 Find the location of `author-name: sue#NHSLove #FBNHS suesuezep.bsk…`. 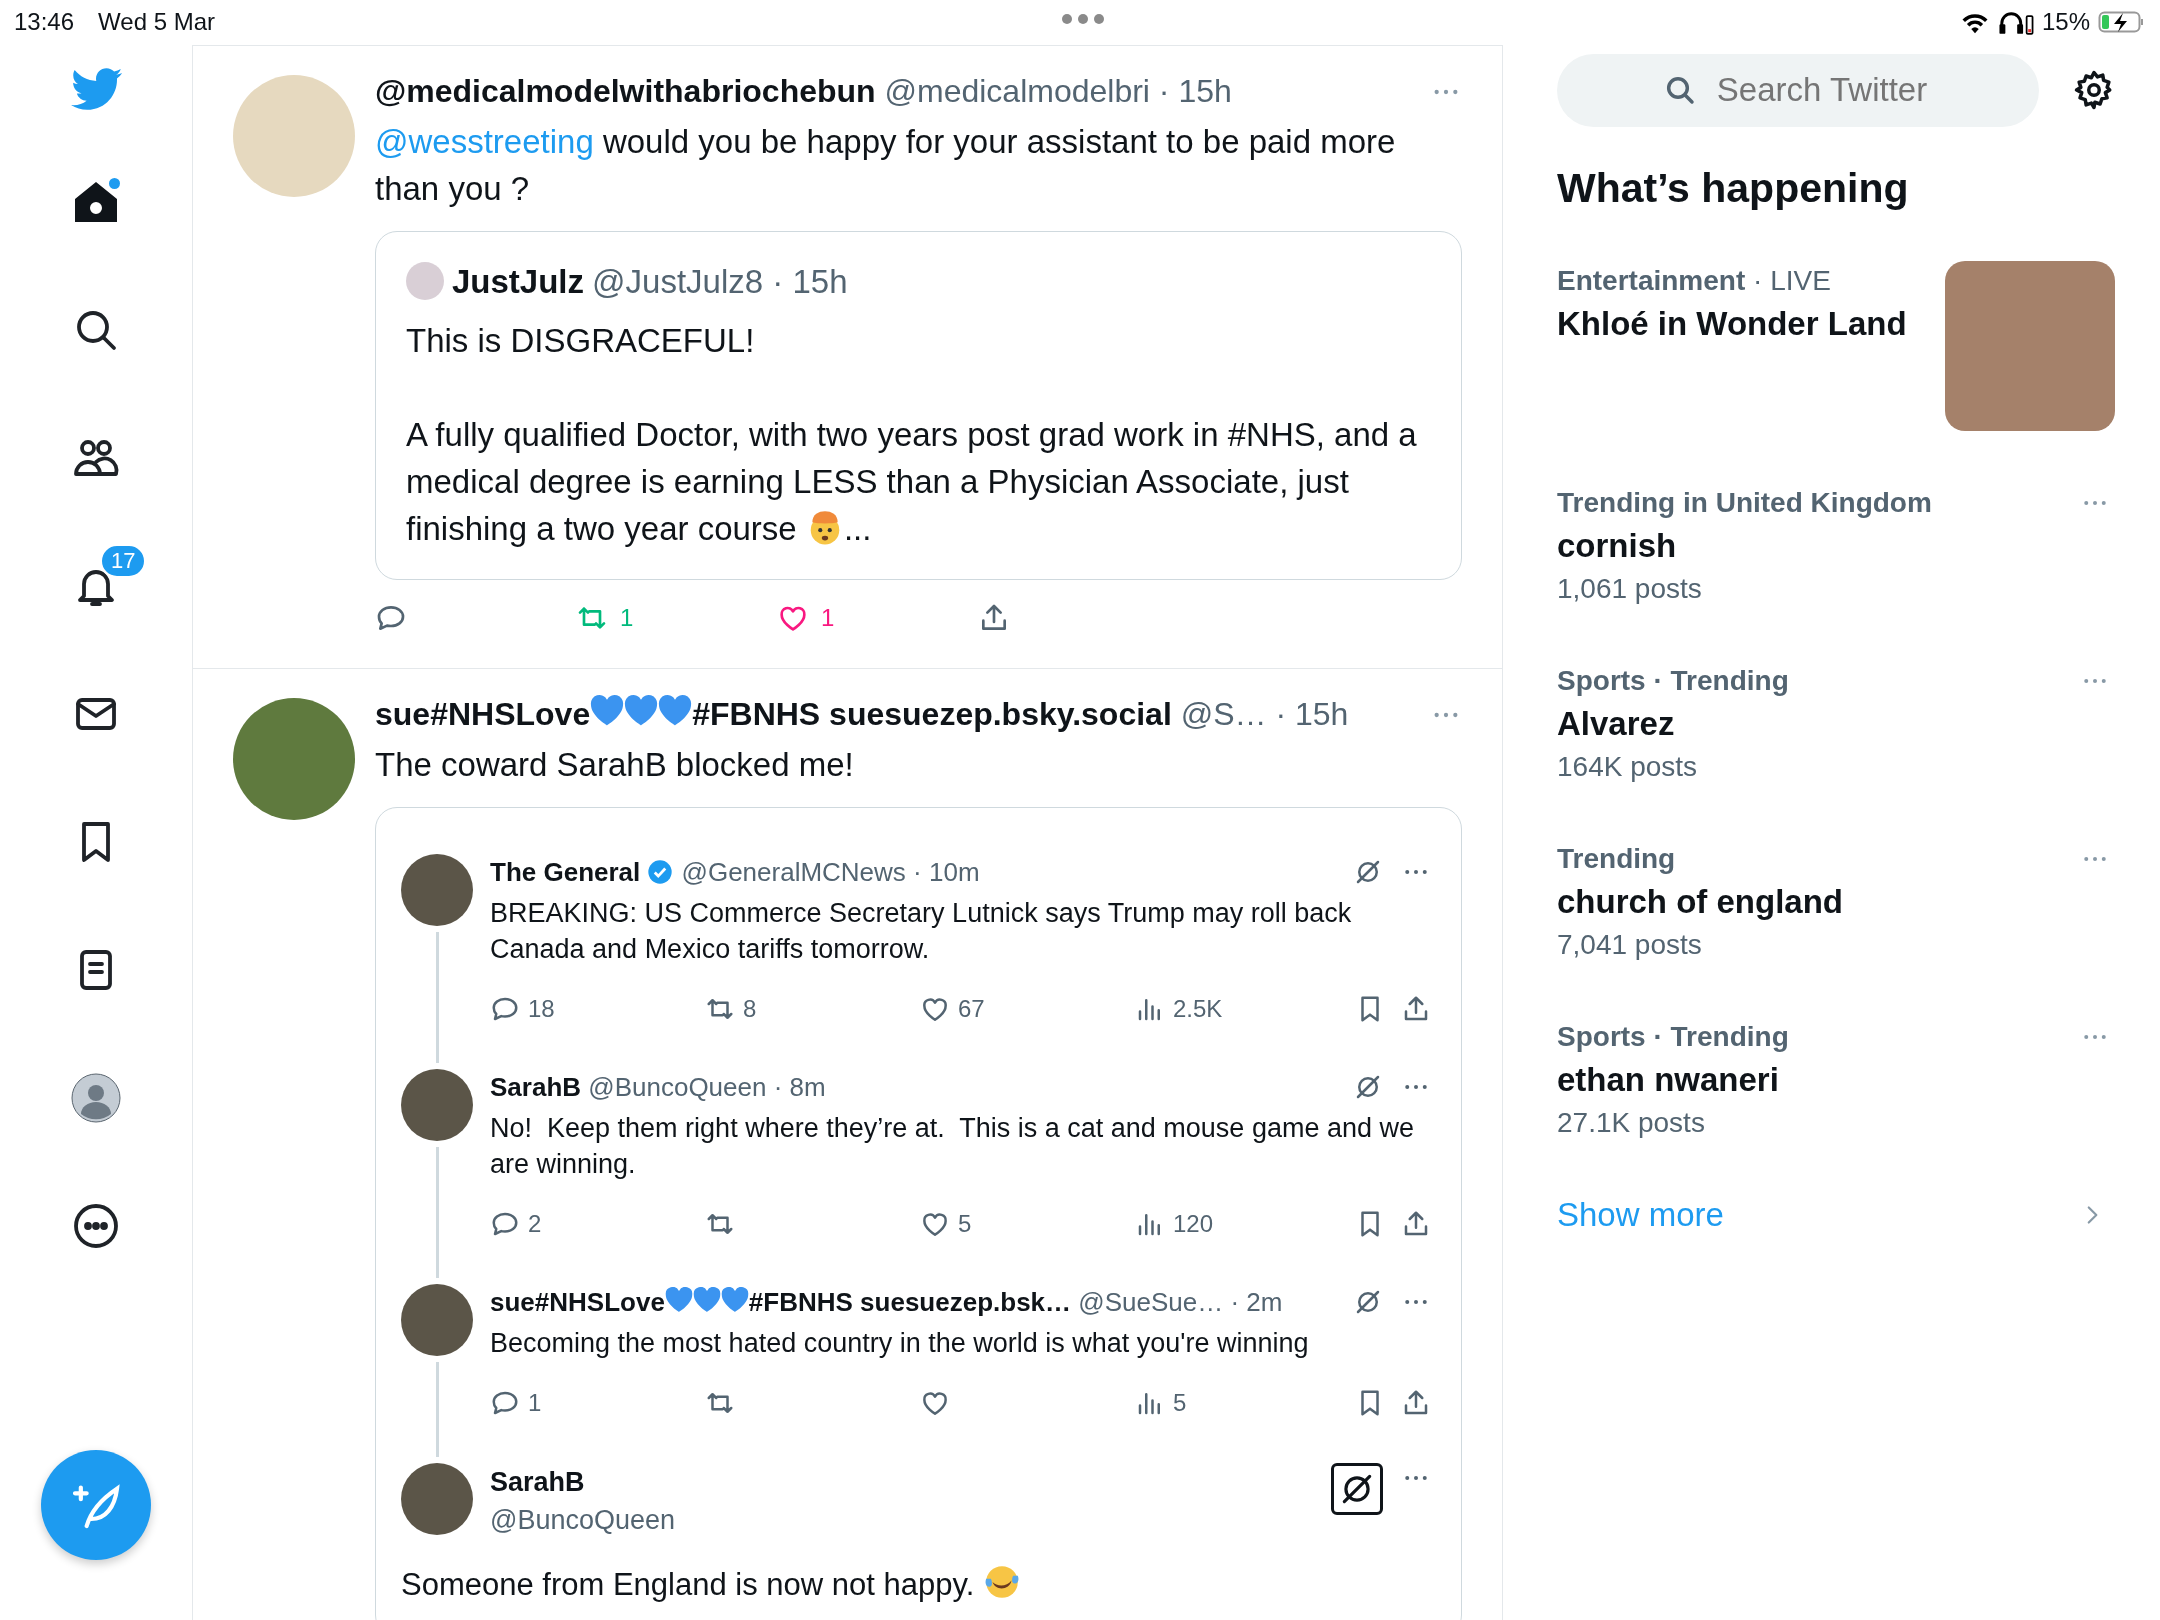

author-name: sue#NHSLove #FBNHS suesuezep.bsk… is located at coordinates (781, 1301).